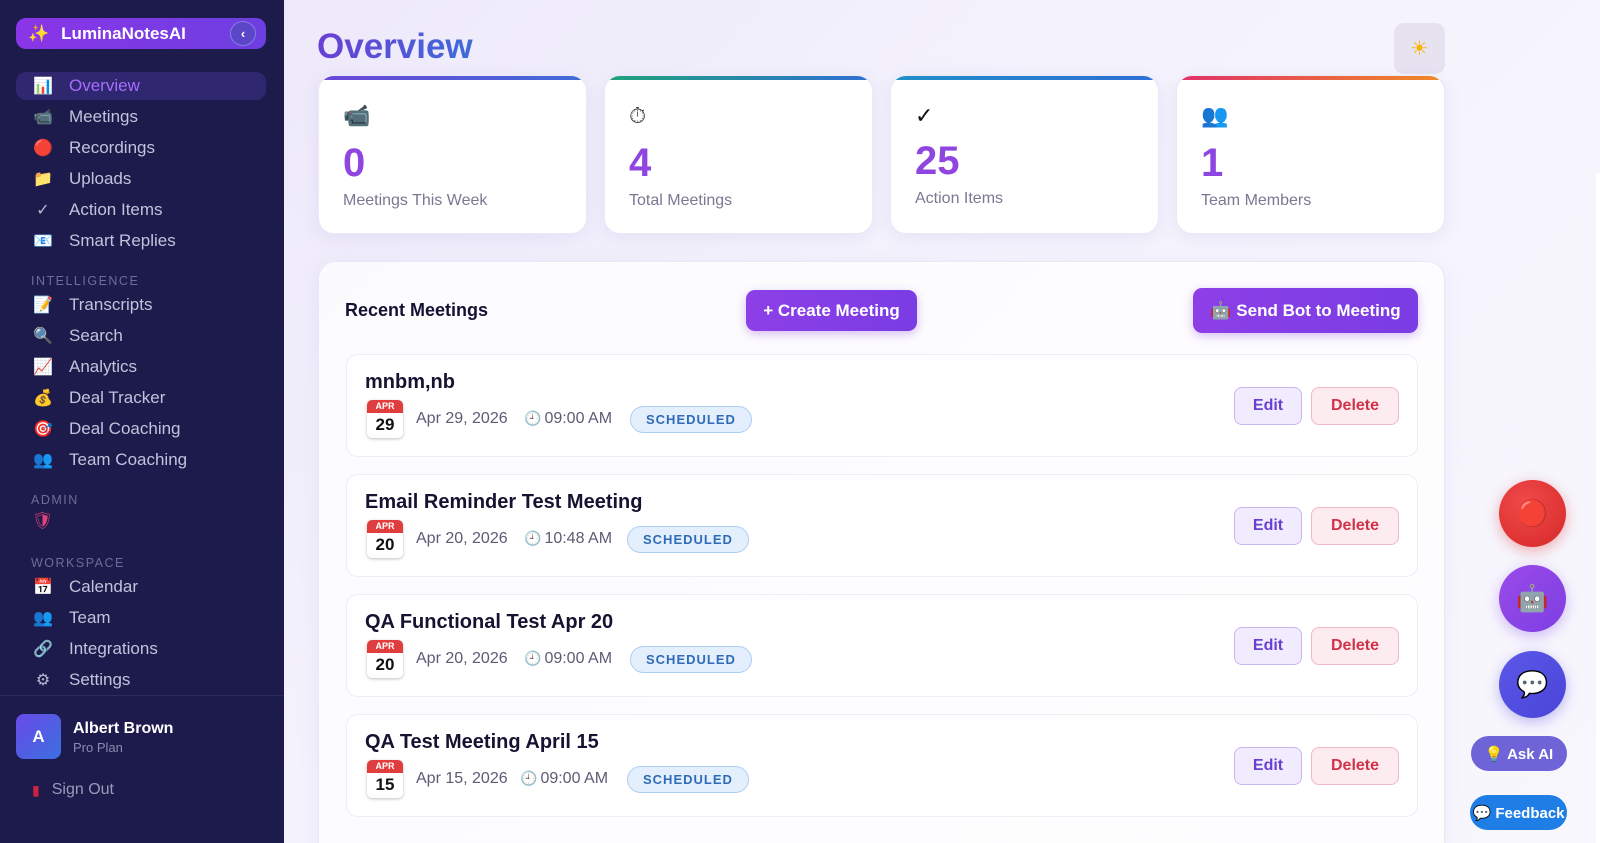 The width and height of the screenshot is (1600, 843). Describe the element at coordinates (125, 428) in the screenshot. I see `sidebar-item-label: Deal Coaching` at that location.